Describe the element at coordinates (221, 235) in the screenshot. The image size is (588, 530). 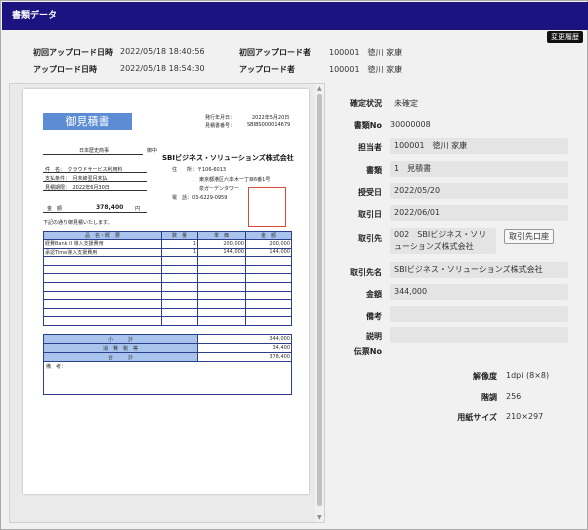
I see `col-price: 単 価` at that location.